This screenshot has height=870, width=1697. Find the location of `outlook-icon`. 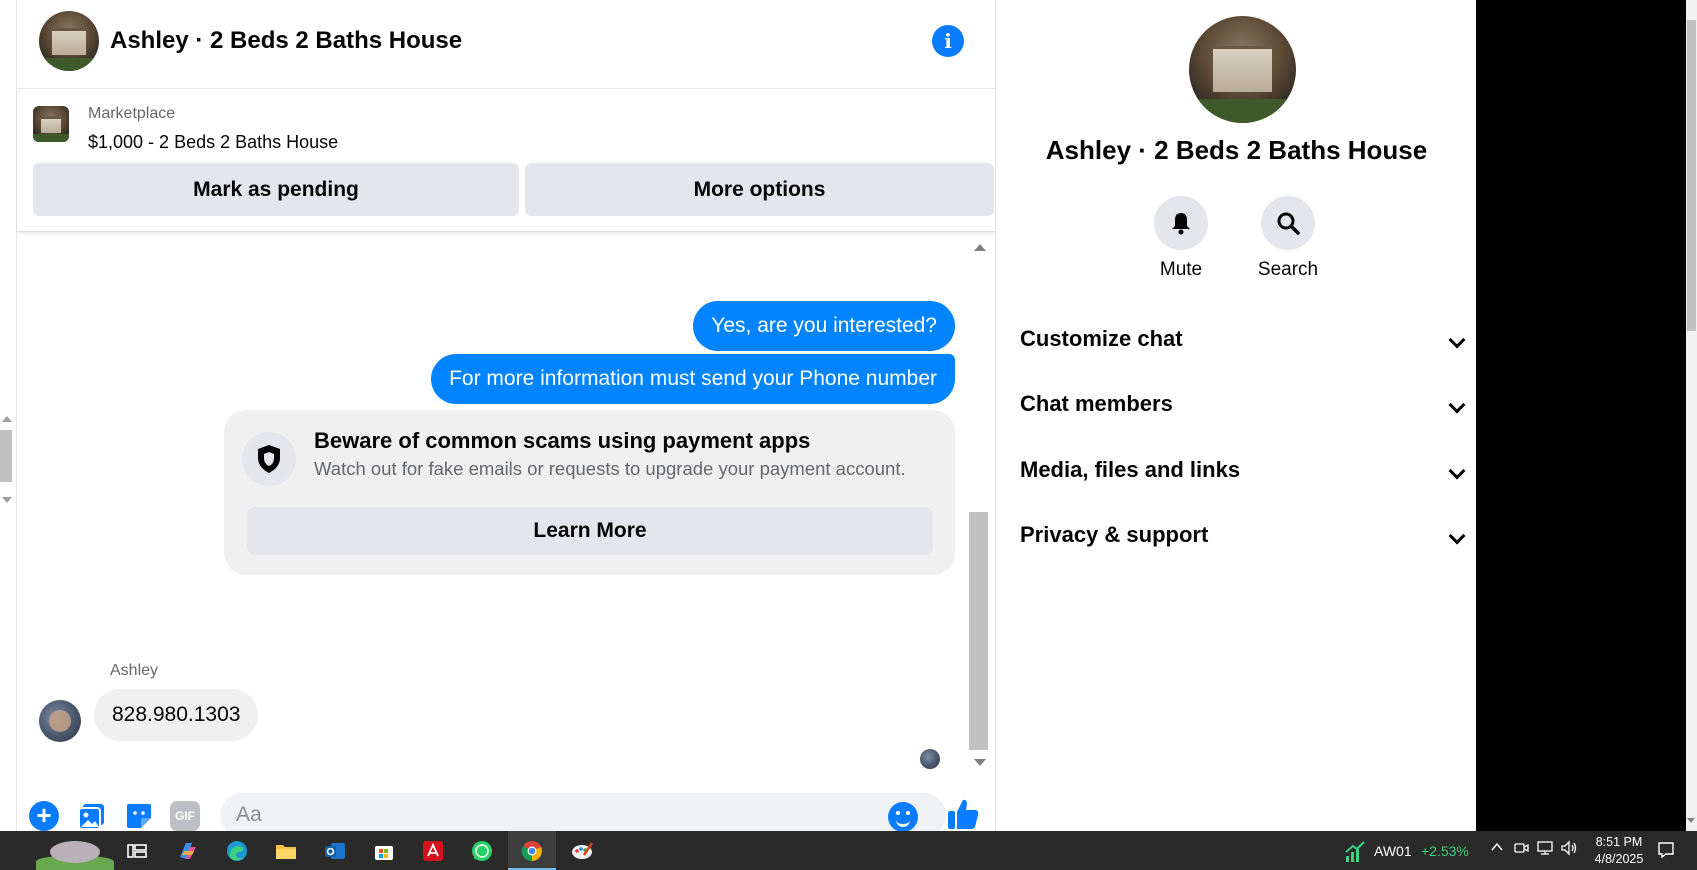

outlook-icon is located at coordinates (335, 851).